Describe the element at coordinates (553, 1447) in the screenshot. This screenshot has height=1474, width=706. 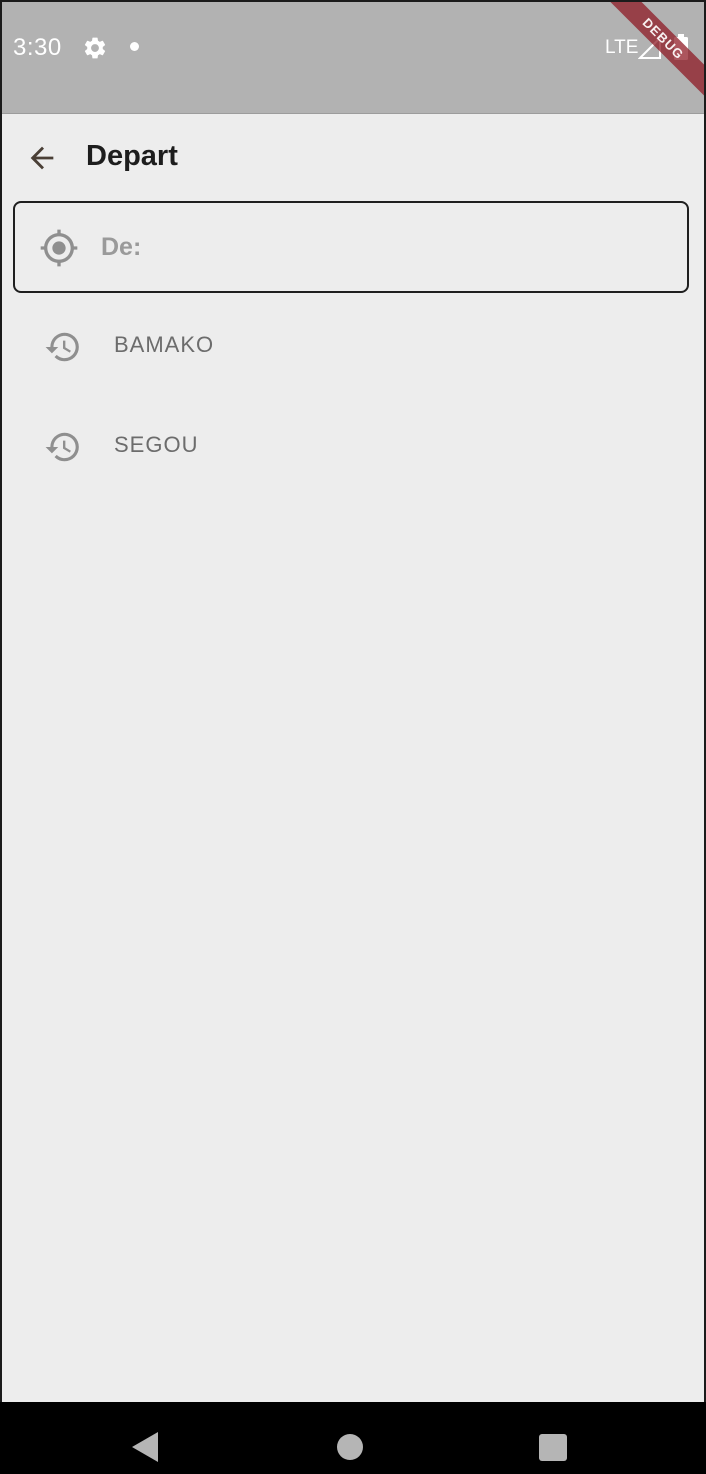
I see `nav-recents-icon` at that location.